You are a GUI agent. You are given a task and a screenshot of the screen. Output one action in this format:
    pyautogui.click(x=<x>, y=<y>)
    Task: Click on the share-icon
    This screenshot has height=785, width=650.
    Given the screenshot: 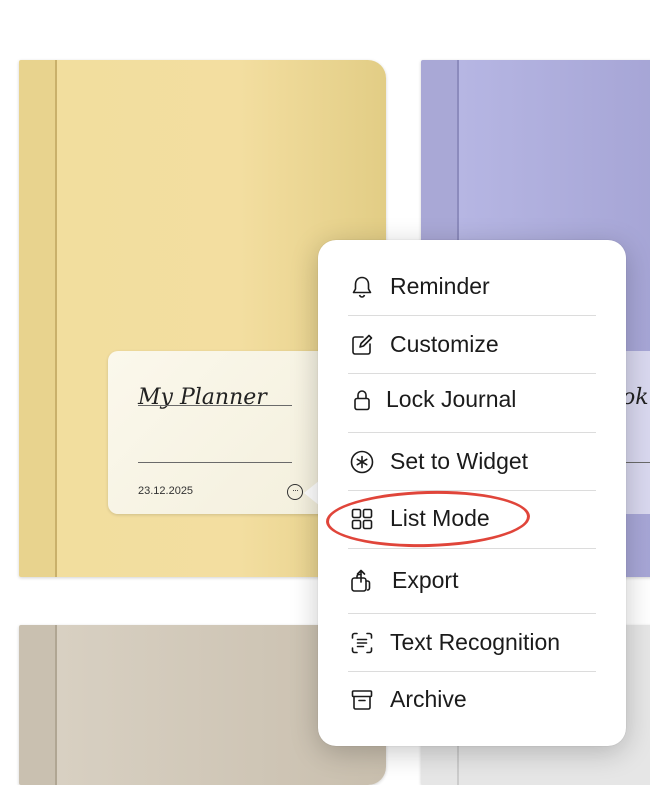 What is the action you would take?
    pyautogui.click(x=362, y=581)
    